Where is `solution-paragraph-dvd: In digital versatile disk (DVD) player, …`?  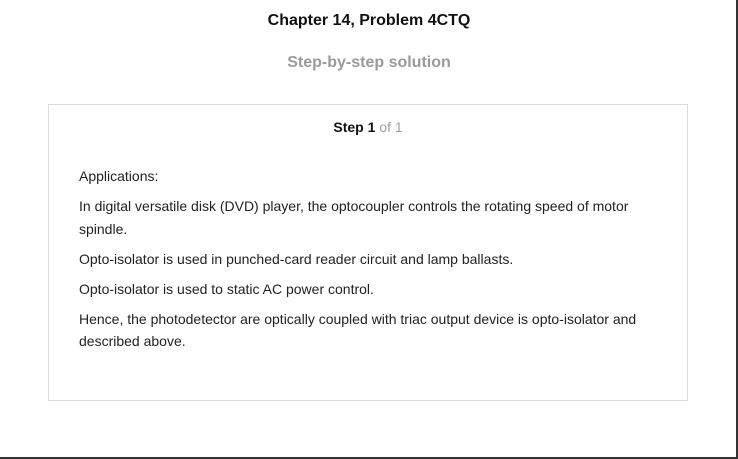 solution-paragraph-dvd: In digital versatile disk (DVD) player, … is located at coordinates (354, 217).